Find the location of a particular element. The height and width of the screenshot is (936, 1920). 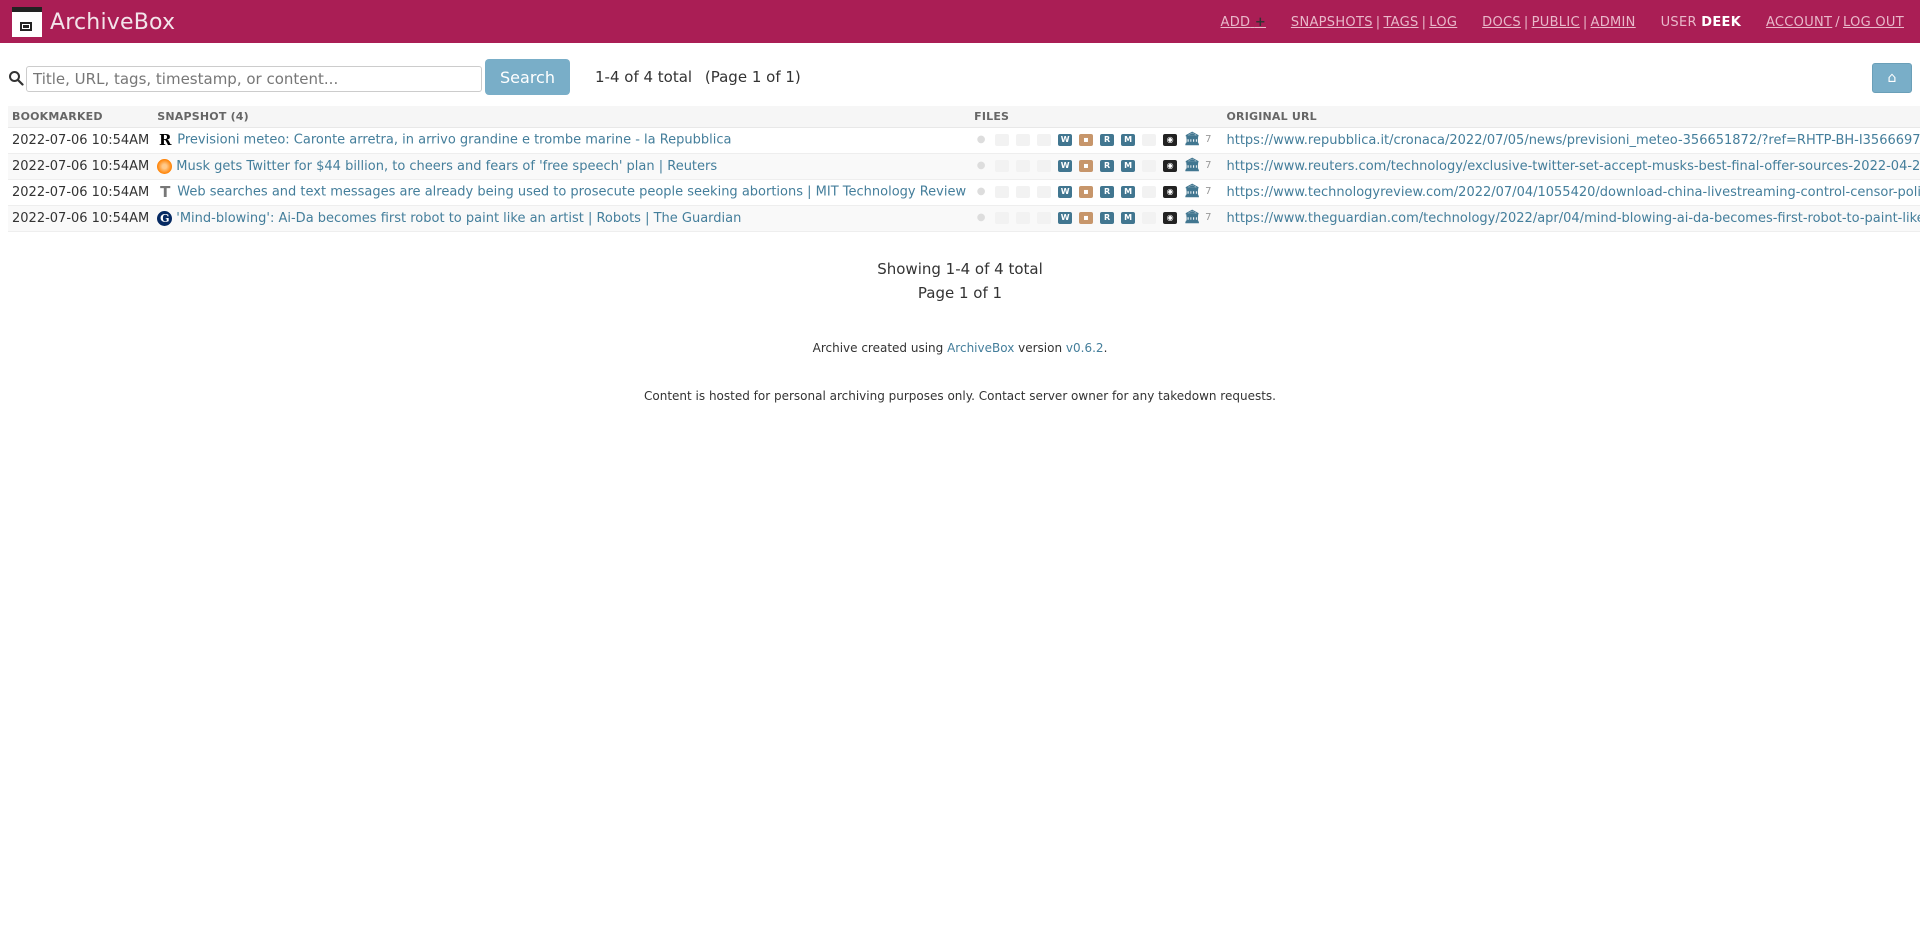

nav-admin-link: Admin is located at coordinates (1613, 22).